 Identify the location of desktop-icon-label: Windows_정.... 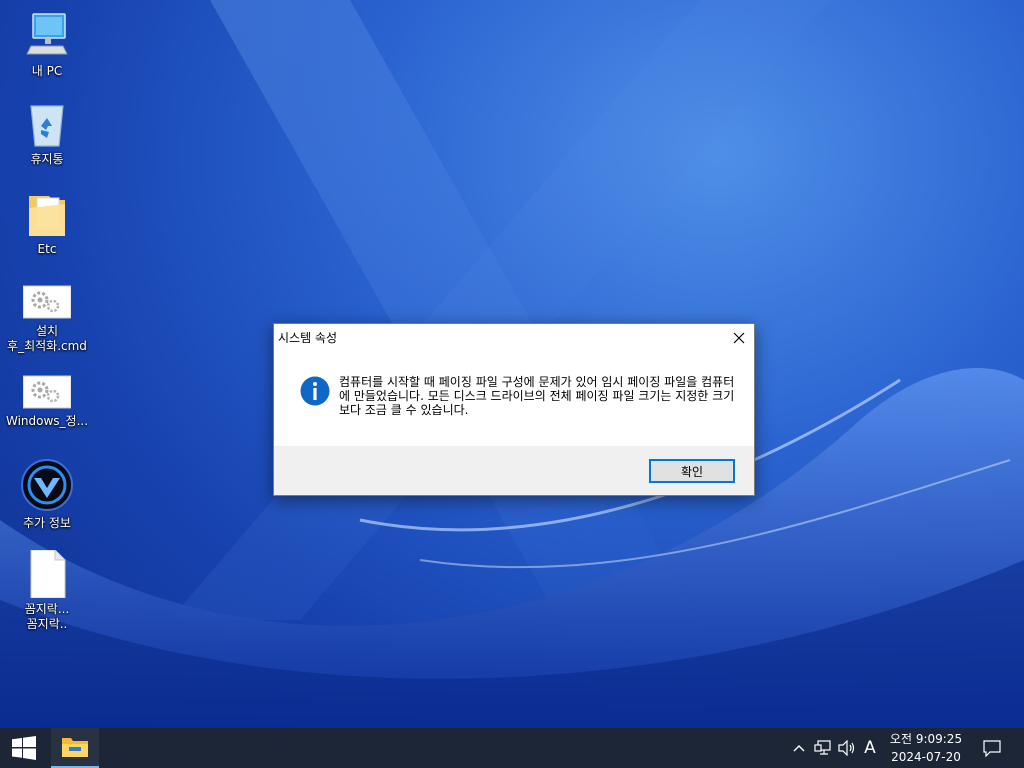
(47, 421).